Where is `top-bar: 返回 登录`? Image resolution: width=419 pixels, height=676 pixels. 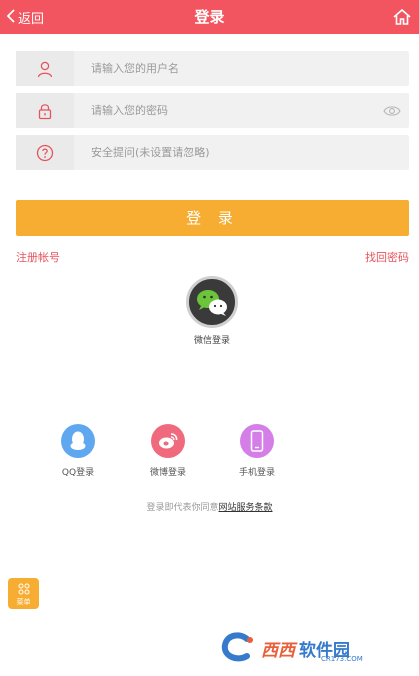 top-bar: 返回 登录 is located at coordinates (209, 17).